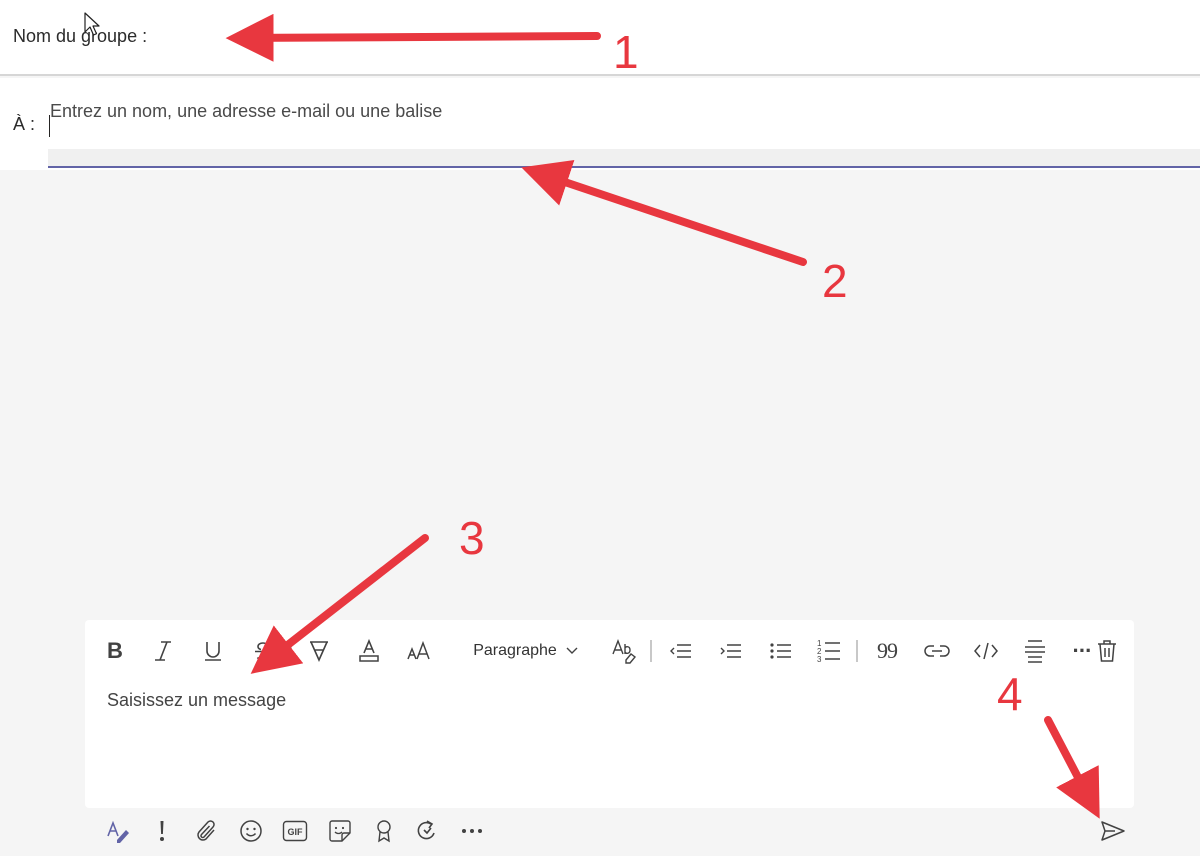 The image size is (1200, 856). What do you see at coordinates (819, 659) in the screenshot?
I see `svg-text: 3` at bounding box center [819, 659].